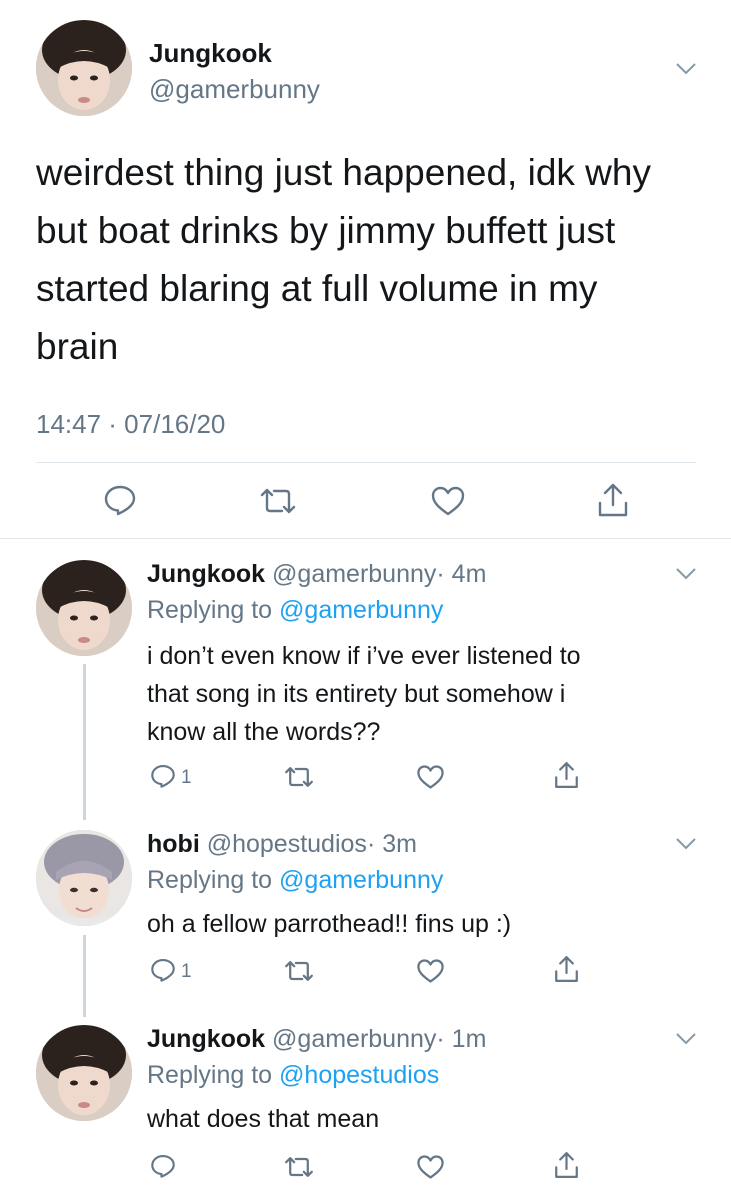 The width and height of the screenshot is (731, 1200). What do you see at coordinates (326, 230) in the screenshot?
I see `tweet-text-line: but boat drinks by jimmy buffett just` at bounding box center [326, 230].